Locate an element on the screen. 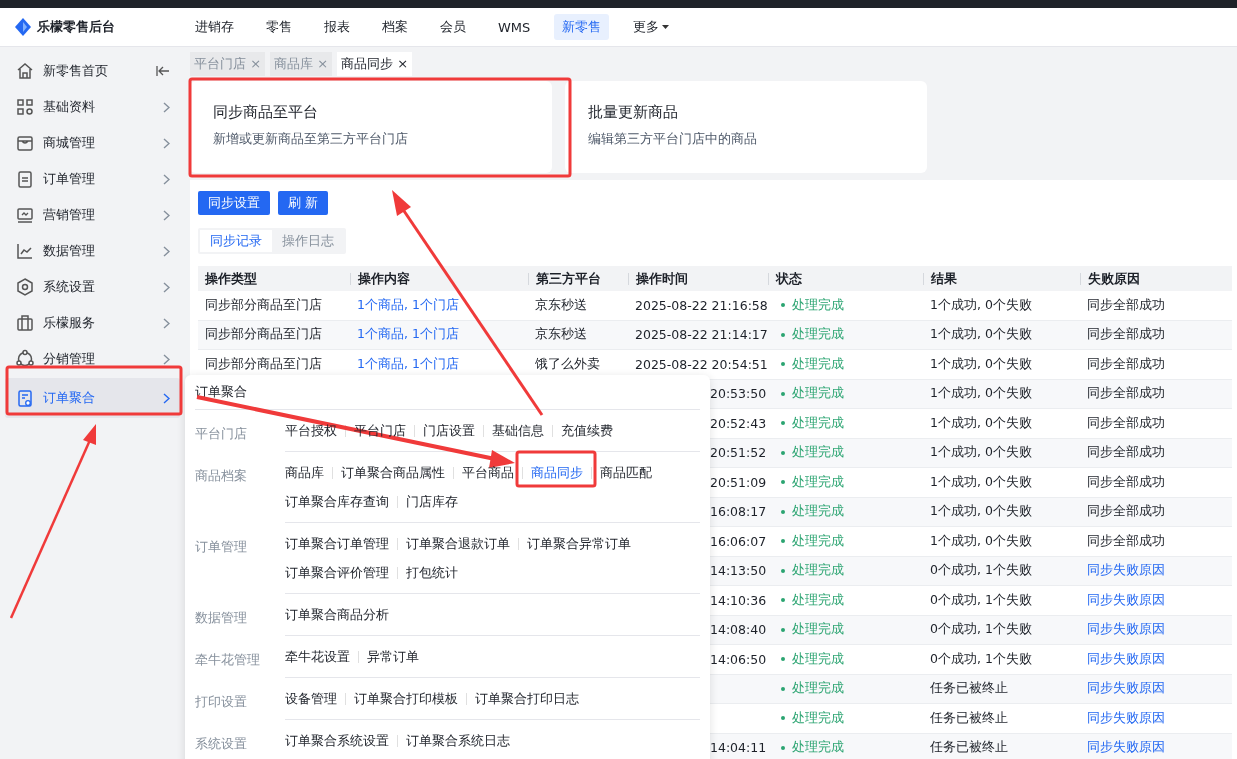 This screenshot has height=759, width=1237. hexagon-icon is located at coordinates (25, 287).